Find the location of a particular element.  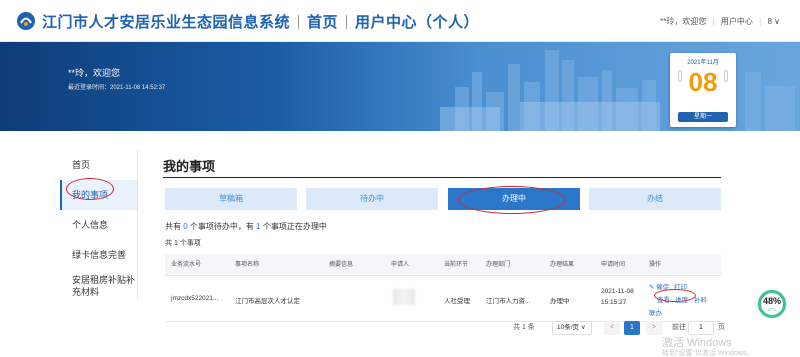

user-center-link: 用户中心 is located at coordinates (737, 21).